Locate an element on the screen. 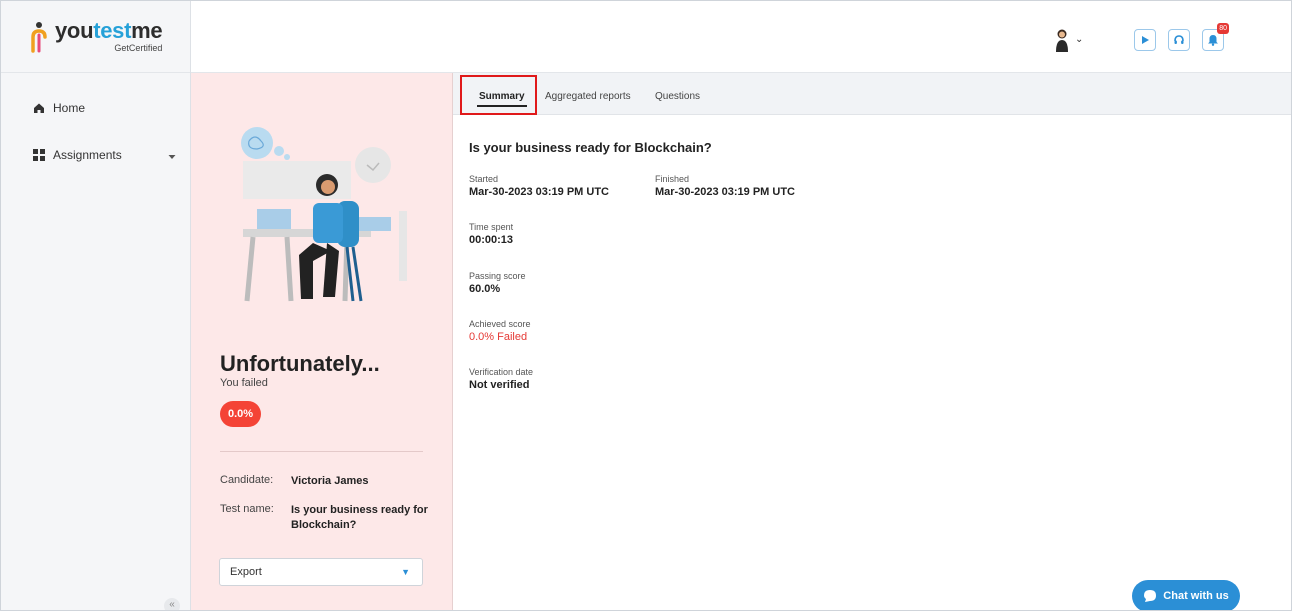 This screenshot has width=1292, height=611. assignments-icon is located at coordinates (39, 155).